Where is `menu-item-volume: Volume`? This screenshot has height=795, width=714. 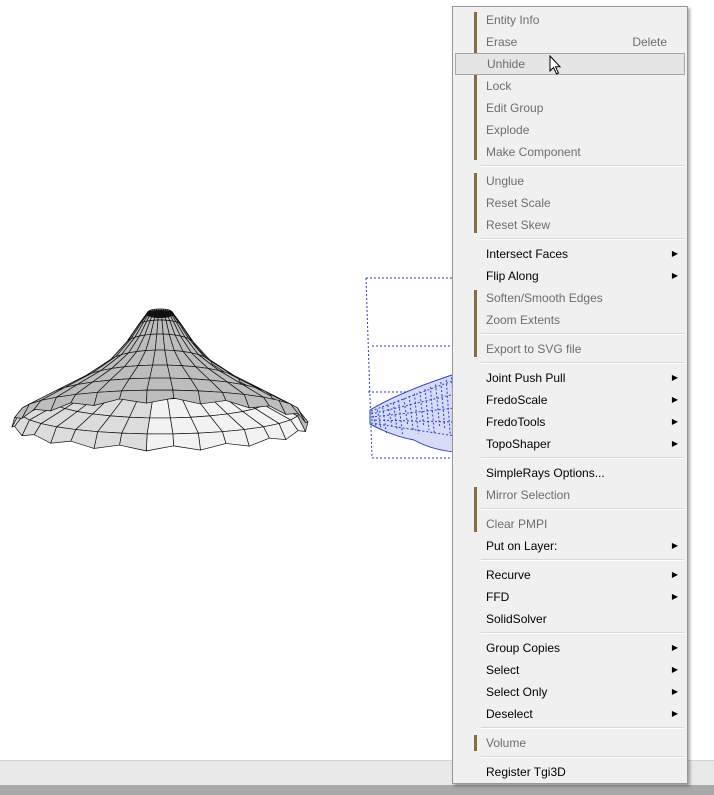
menu-item-volume: Volume is located at coordinates (570, 743).